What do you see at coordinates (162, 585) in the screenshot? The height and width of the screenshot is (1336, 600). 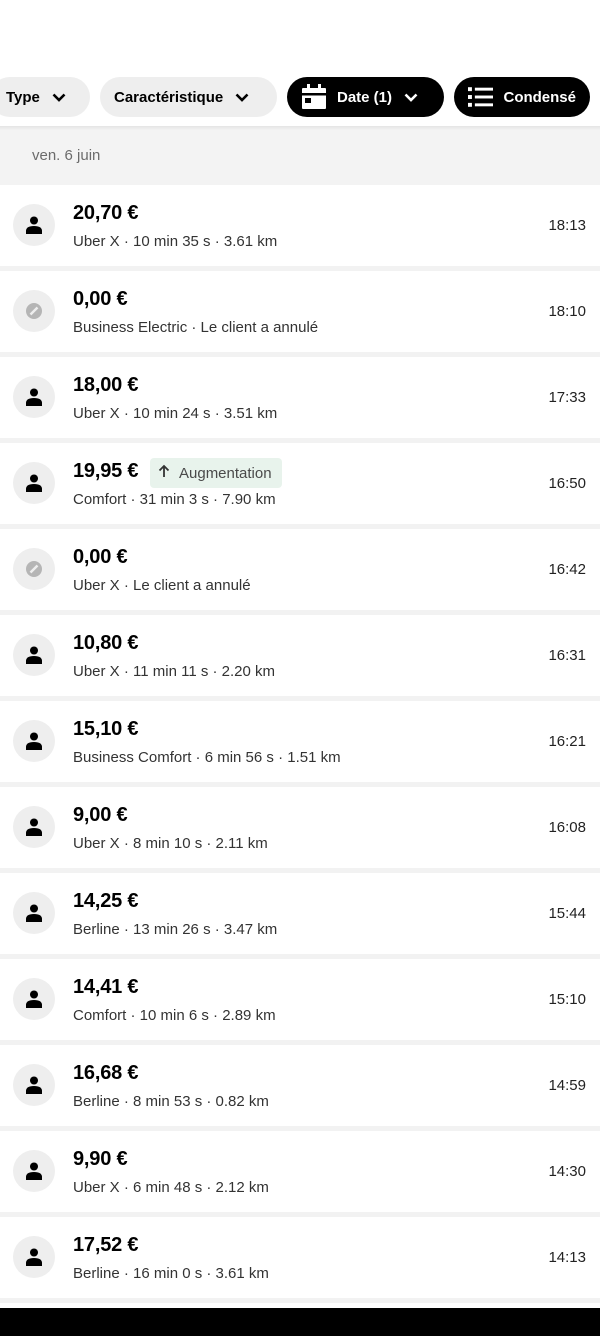 I see `trip-details: Uber X · Le client a annulé` at bounding box center [162, 585].